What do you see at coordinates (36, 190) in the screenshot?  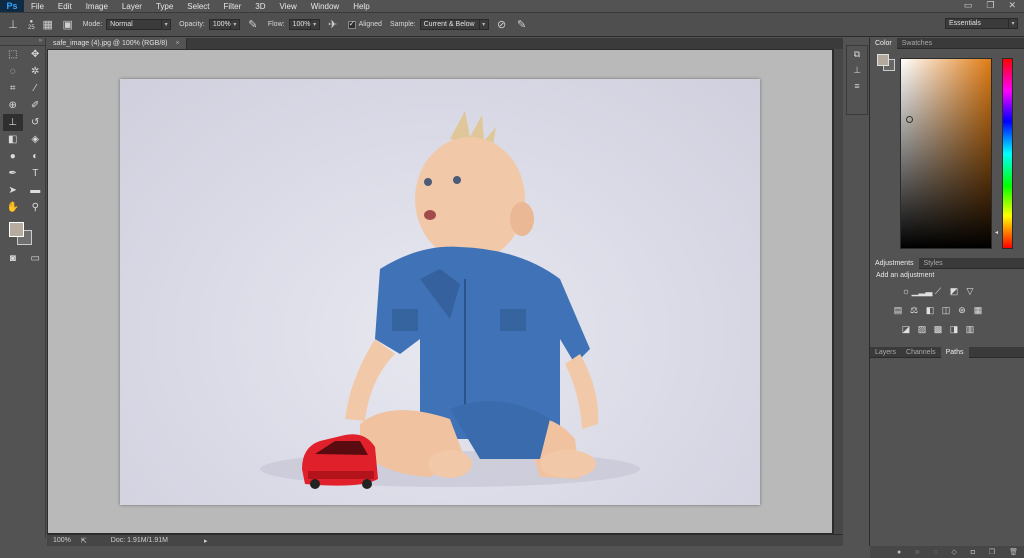 I see `shape-tool-icon: ▬` at bounding box center [36, 190].